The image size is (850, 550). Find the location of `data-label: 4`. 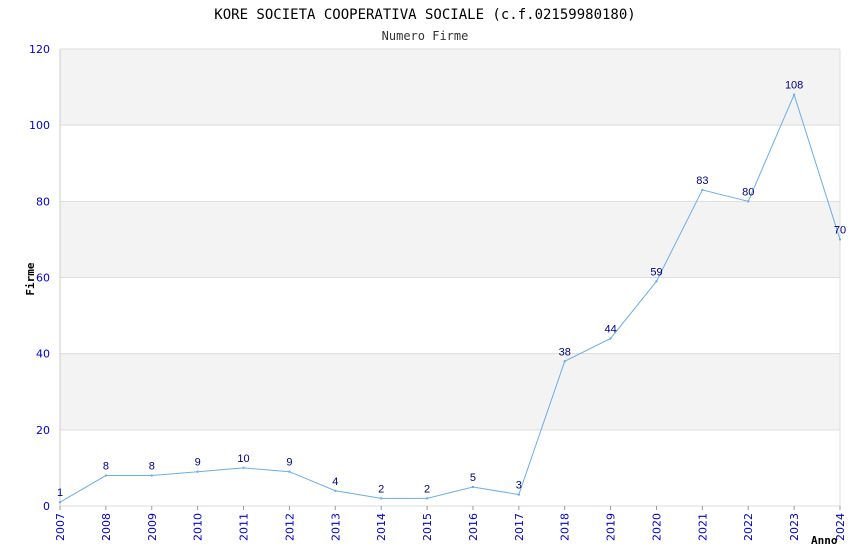

data-label: 4 is located at coordinates (335, 482).